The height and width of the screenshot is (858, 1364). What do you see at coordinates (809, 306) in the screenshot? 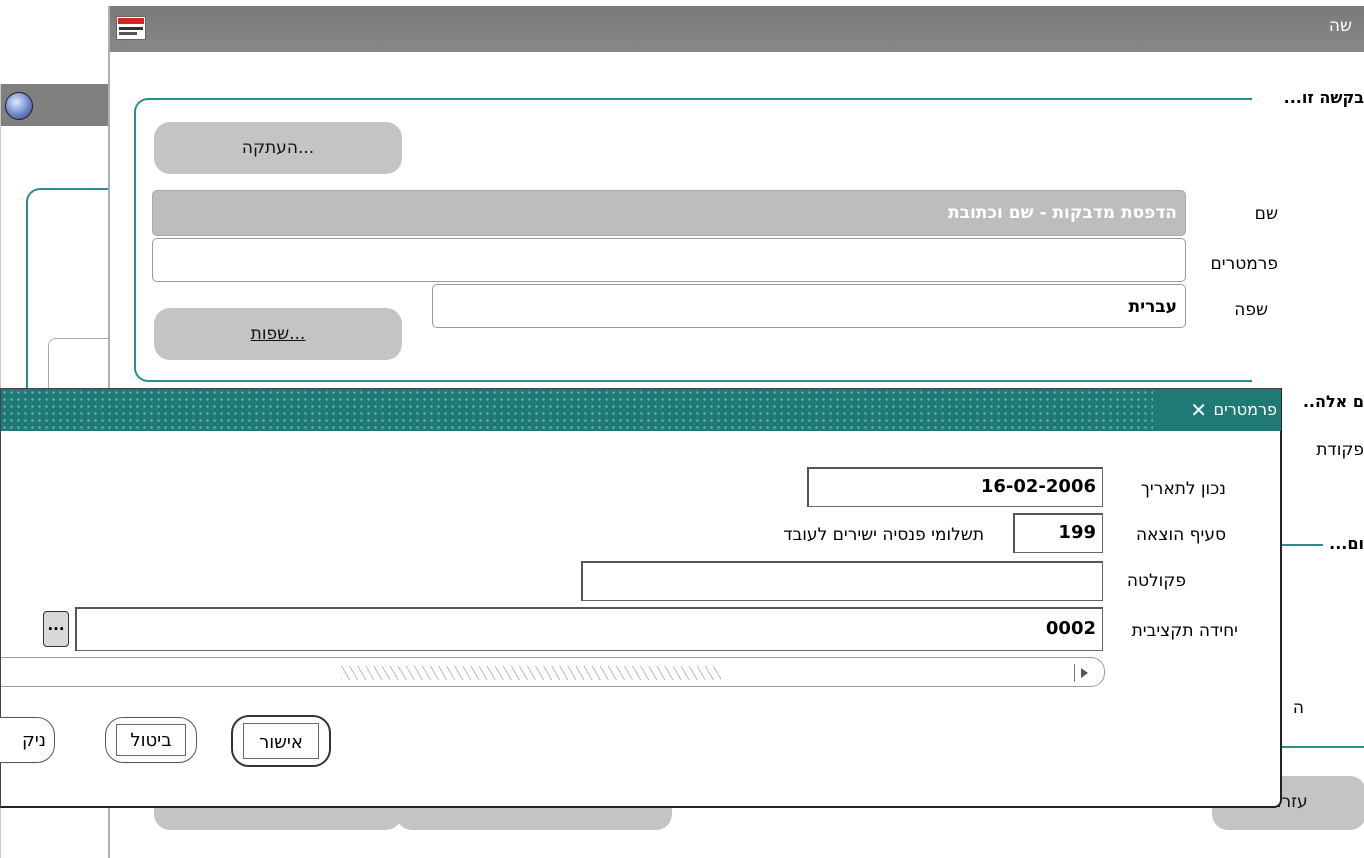
I see `language-field: עברית` at bounding box center [809, 306].